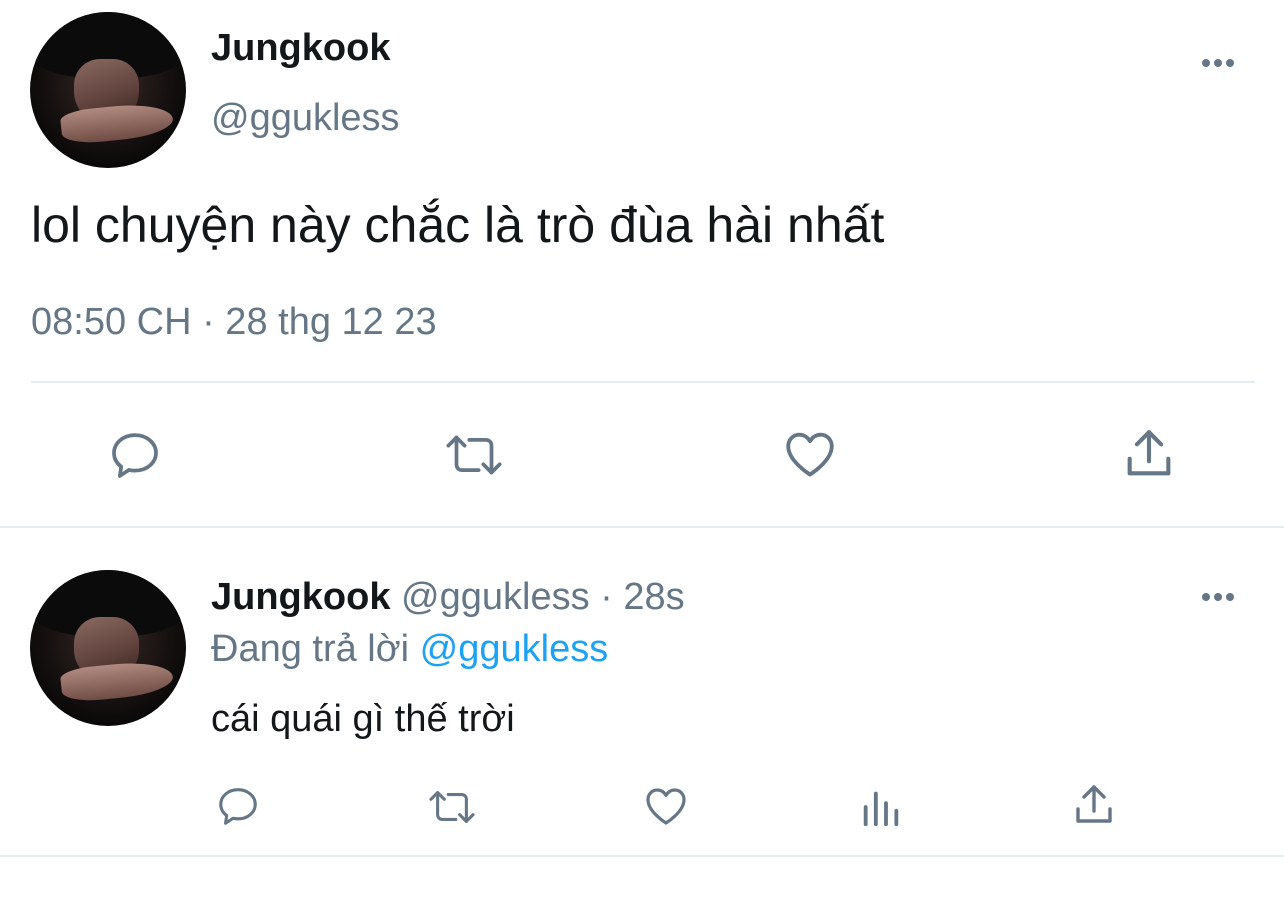  I want to click on replying-to-handle: @ggukless, so click(514, 649).